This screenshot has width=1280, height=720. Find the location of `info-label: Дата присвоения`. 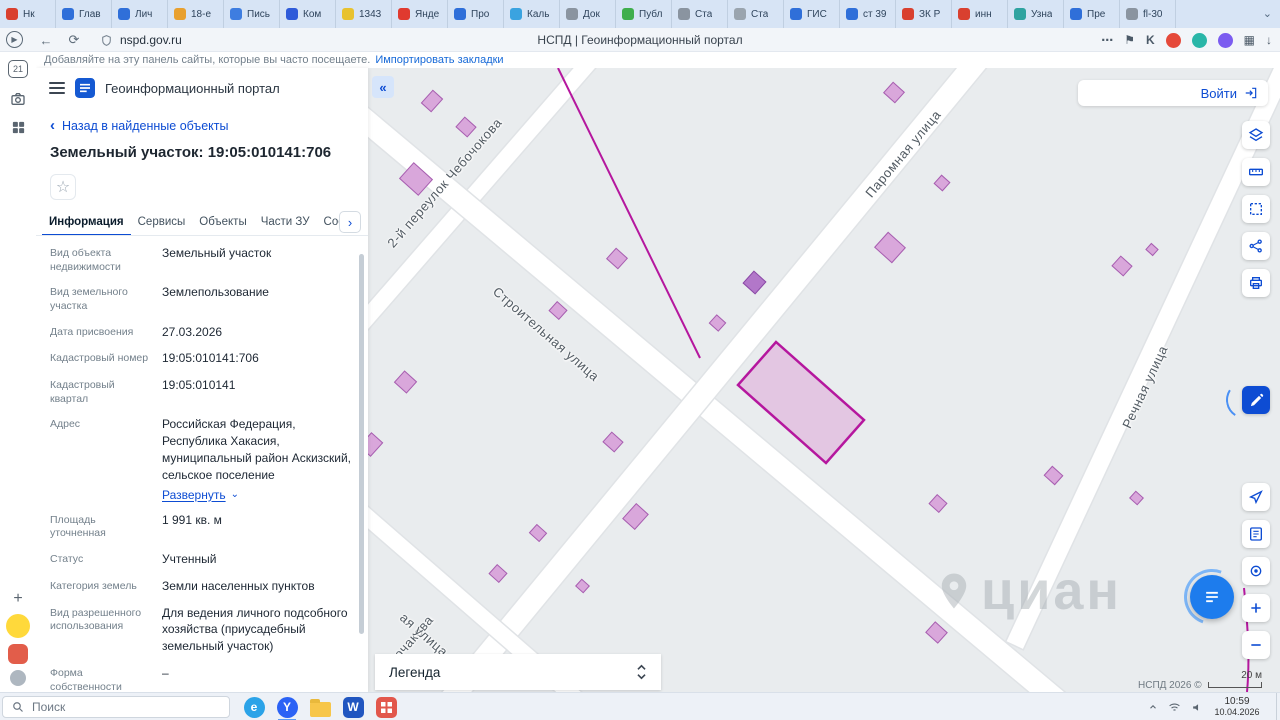

info-label: Дата присвоения is located at coordinates (92, 331).